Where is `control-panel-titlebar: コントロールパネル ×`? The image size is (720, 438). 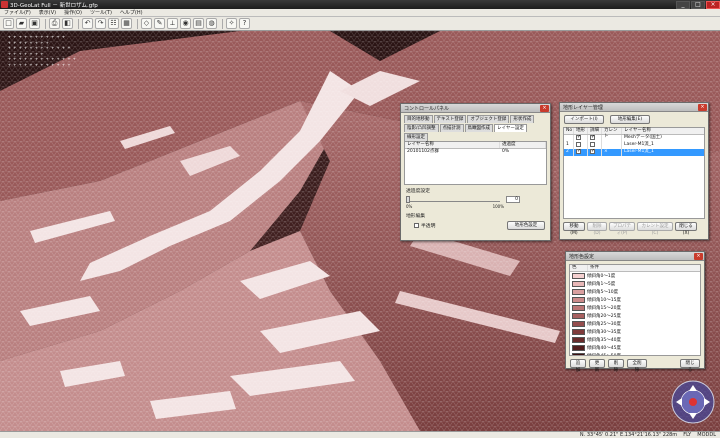 control-panel-titlebar: コントロールパネル × is located at coordinates (475, 108).